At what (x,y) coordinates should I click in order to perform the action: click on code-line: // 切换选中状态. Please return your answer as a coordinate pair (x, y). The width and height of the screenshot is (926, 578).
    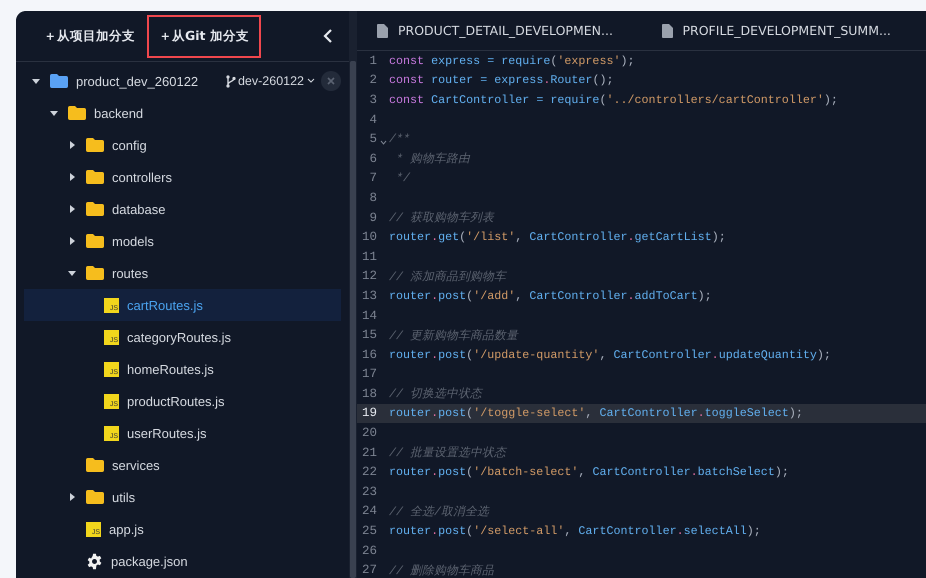
    Looking at the image, I should click on (435, 394).